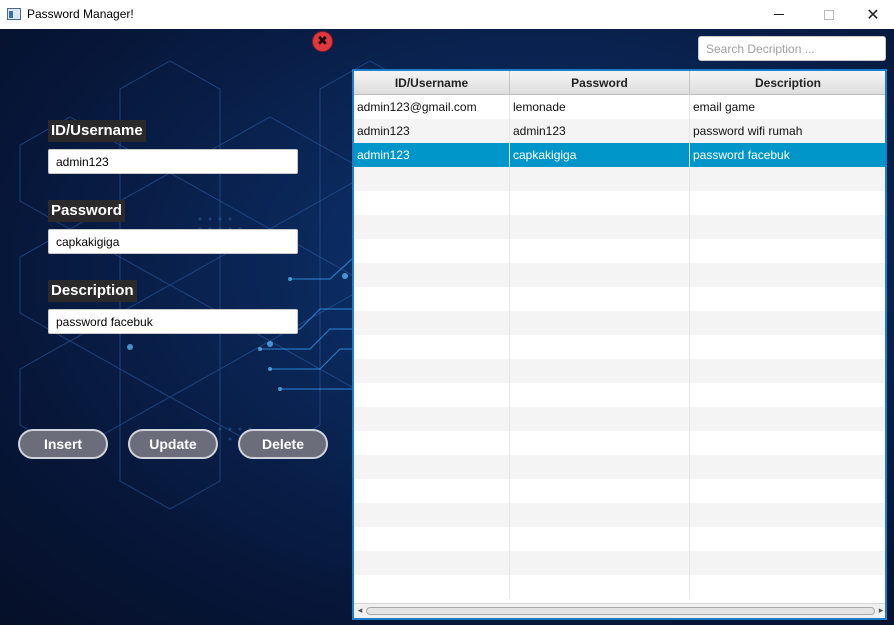  I want to click on username-field, so click(173, 161).